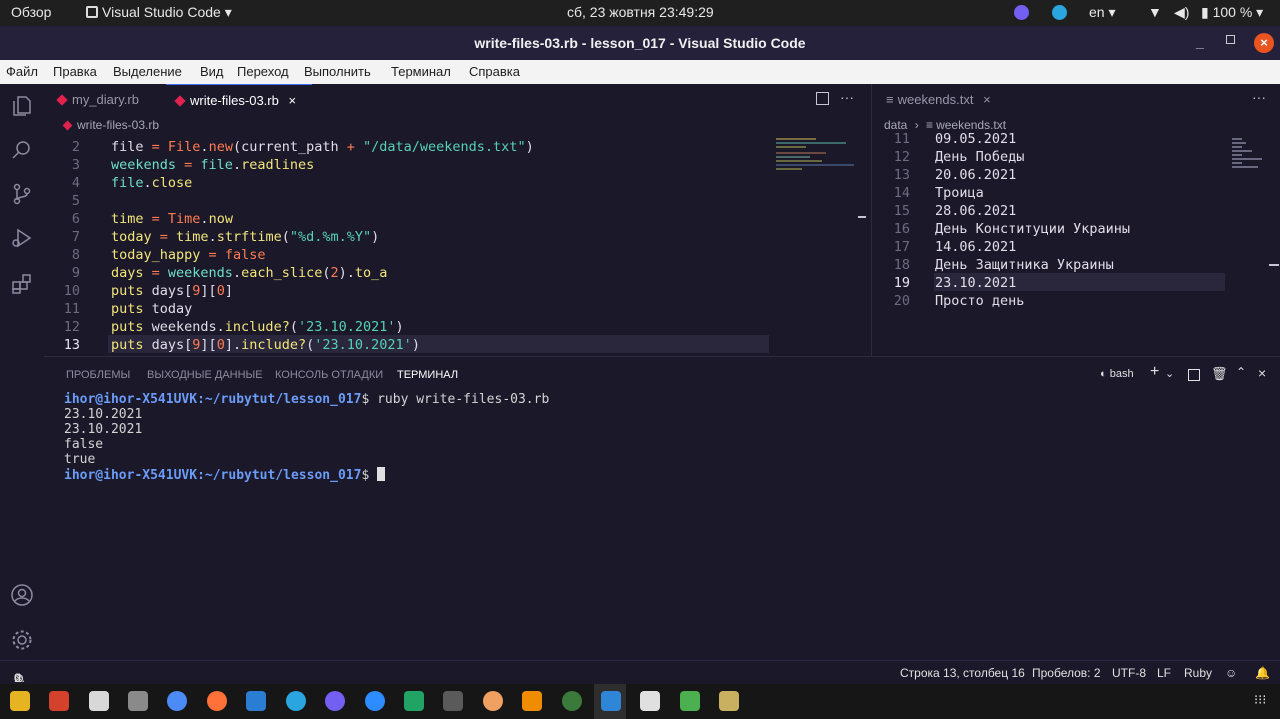 This screenshot has height=719, width=1280. Describe the element at coordinates (239, 100) in the screenshot. I see `tab-write-files-03: write-files-03.rb ×` at that location.